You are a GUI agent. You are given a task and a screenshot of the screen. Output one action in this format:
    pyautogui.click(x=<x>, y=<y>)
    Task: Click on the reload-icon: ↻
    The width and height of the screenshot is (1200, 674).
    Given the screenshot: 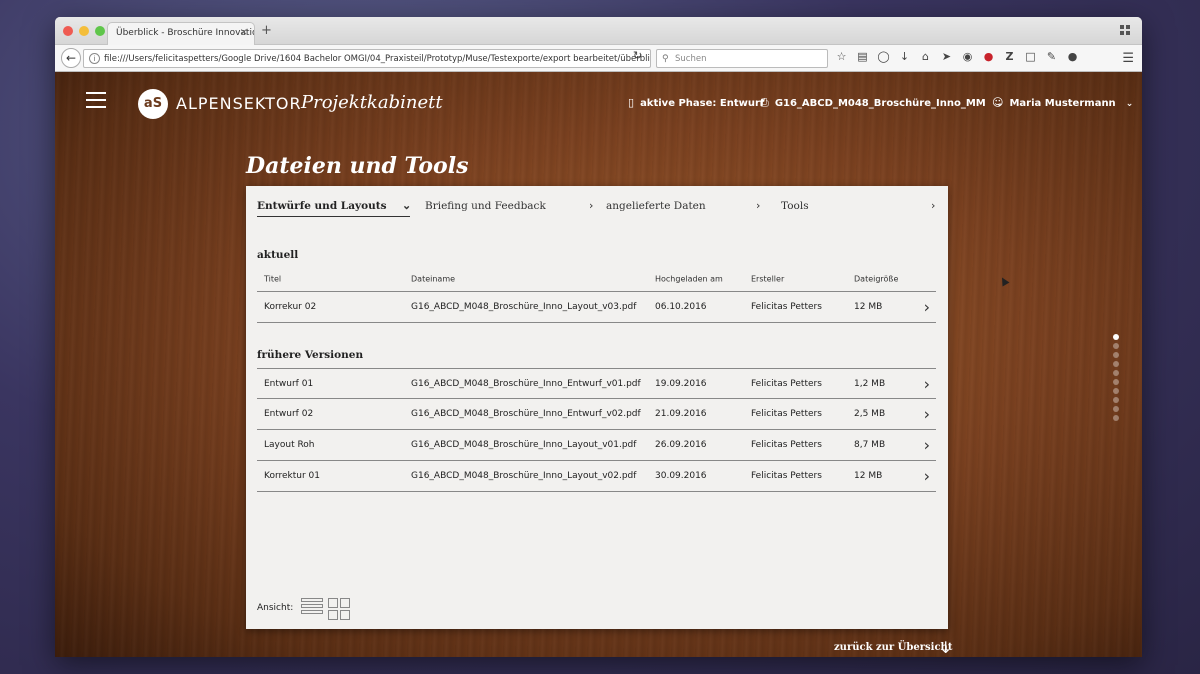 What is the action you would take?
    pyautogui.click(x=637, y=55)
    